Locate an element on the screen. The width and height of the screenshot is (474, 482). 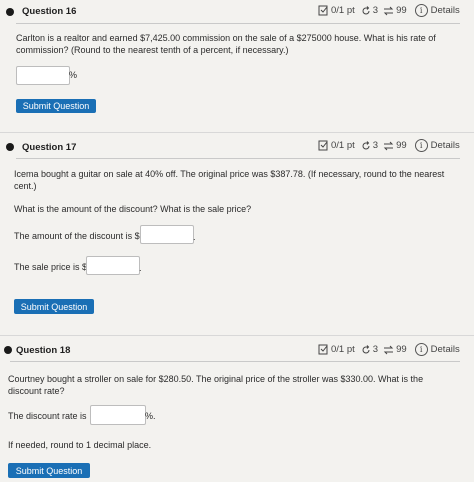
discount-rate-label: The discount rate is is located at coordinates (47, 416).